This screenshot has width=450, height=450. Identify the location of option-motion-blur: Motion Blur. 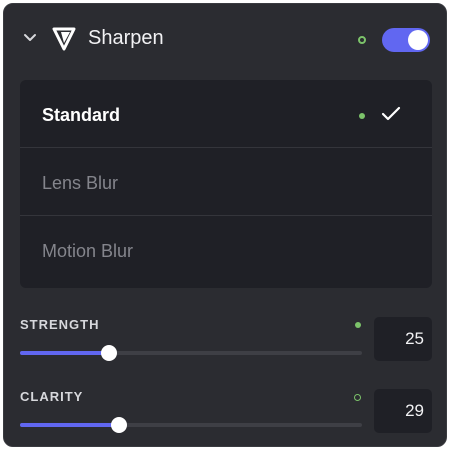
(226, 250).